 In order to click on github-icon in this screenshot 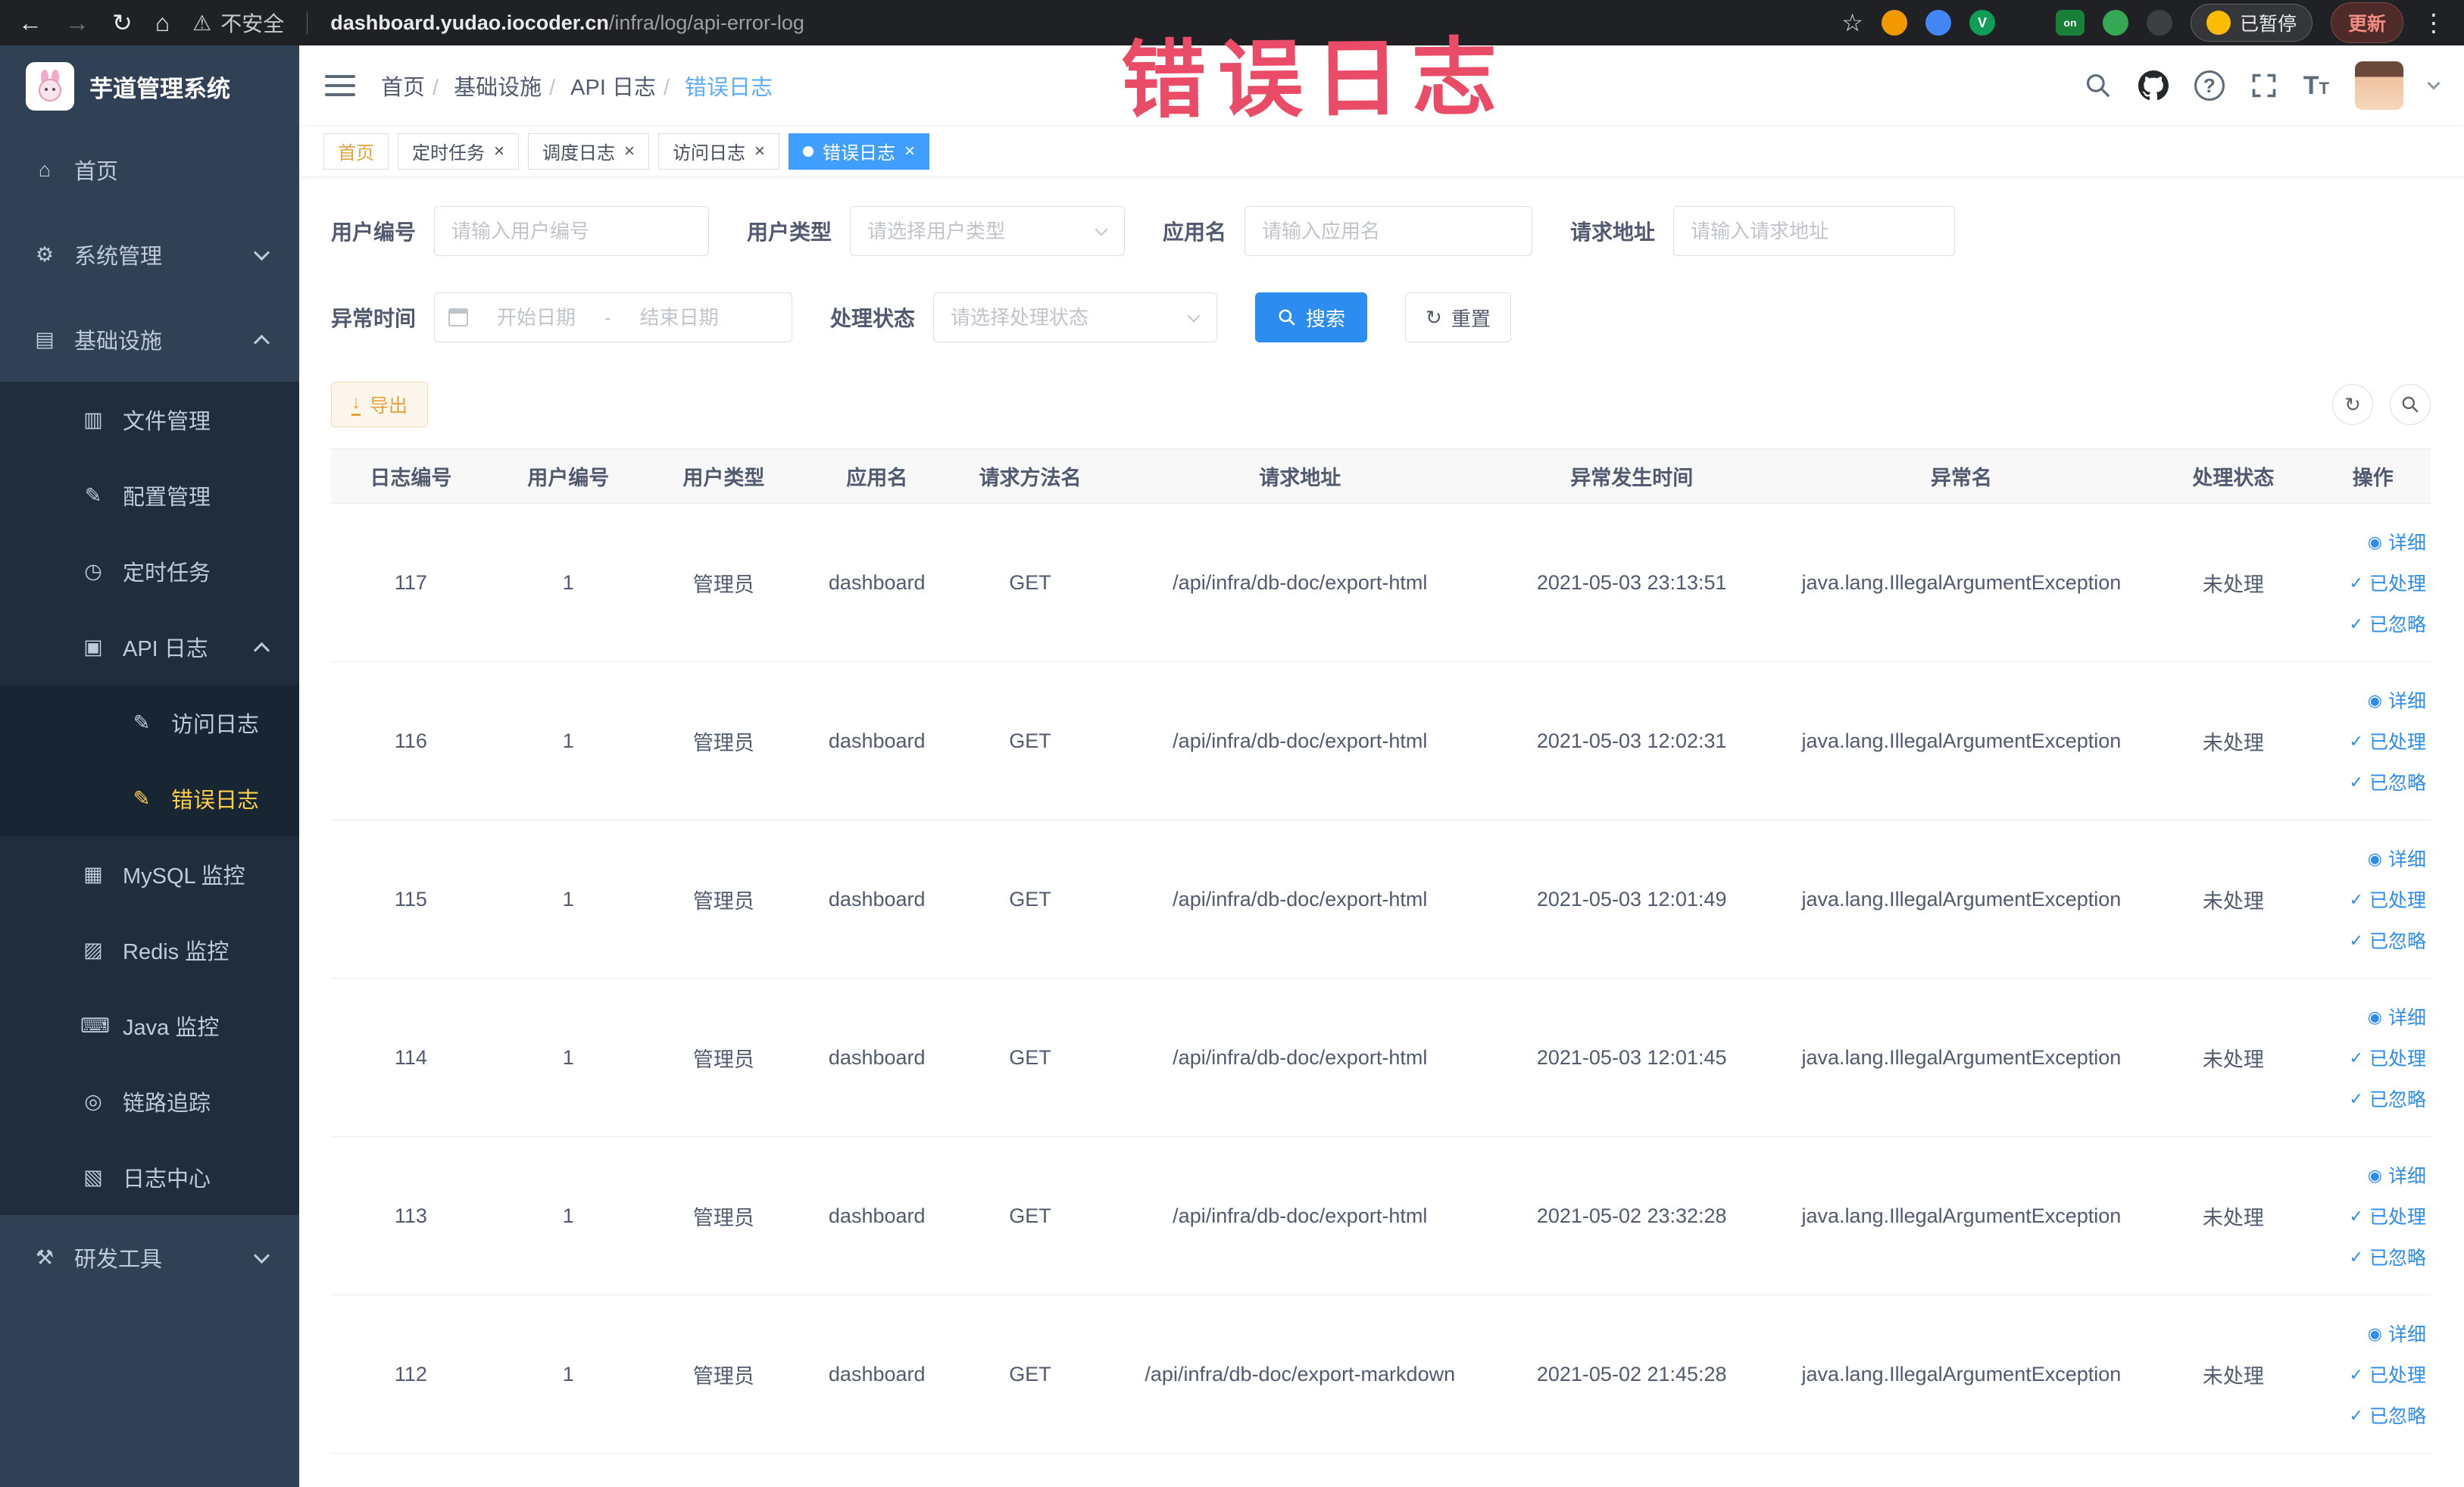, I will do `click(2153, 85)`.